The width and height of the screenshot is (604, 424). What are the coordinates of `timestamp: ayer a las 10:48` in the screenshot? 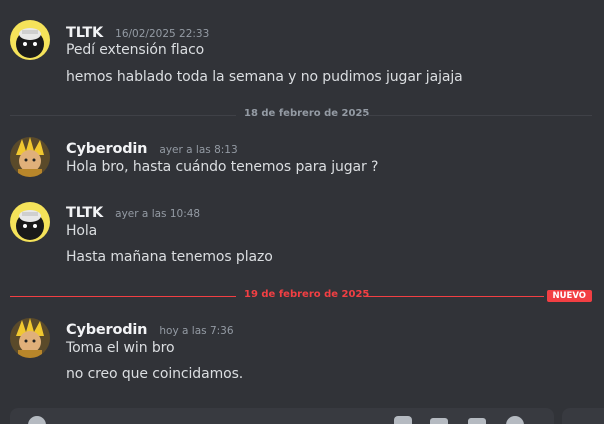 It's located at (158, 214).